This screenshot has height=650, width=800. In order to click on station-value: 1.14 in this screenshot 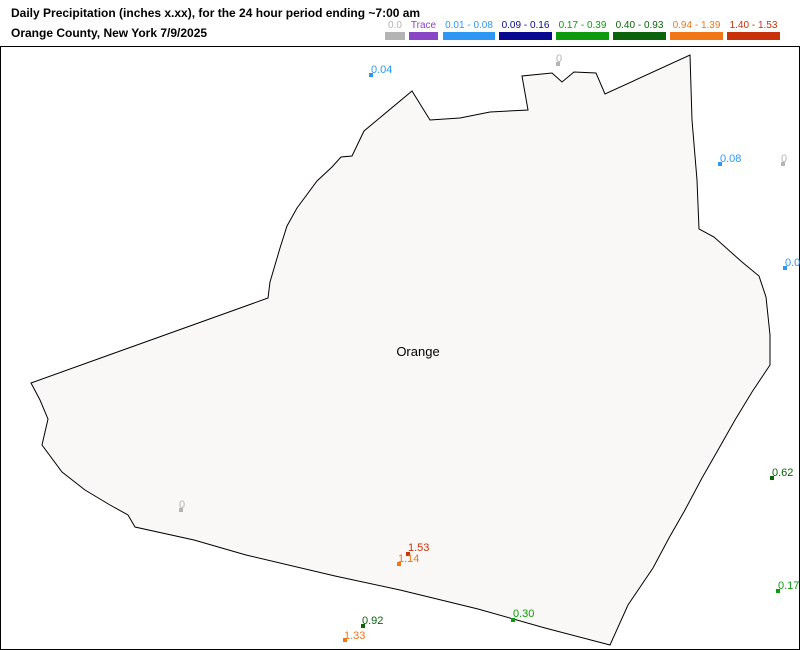, I will do `click(408, 559)`.